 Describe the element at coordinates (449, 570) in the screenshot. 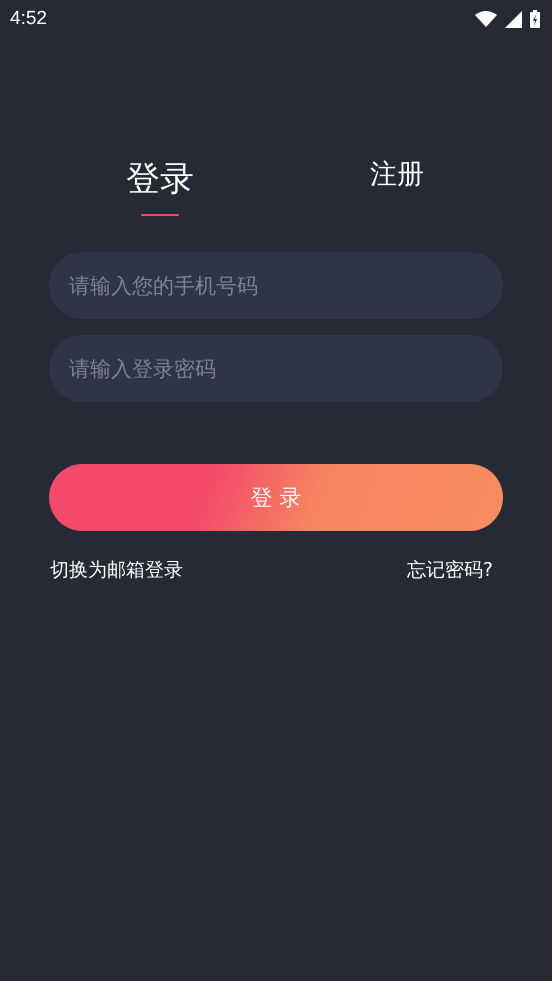

I see `forgot-password-link: 忘记密码?` at that location.